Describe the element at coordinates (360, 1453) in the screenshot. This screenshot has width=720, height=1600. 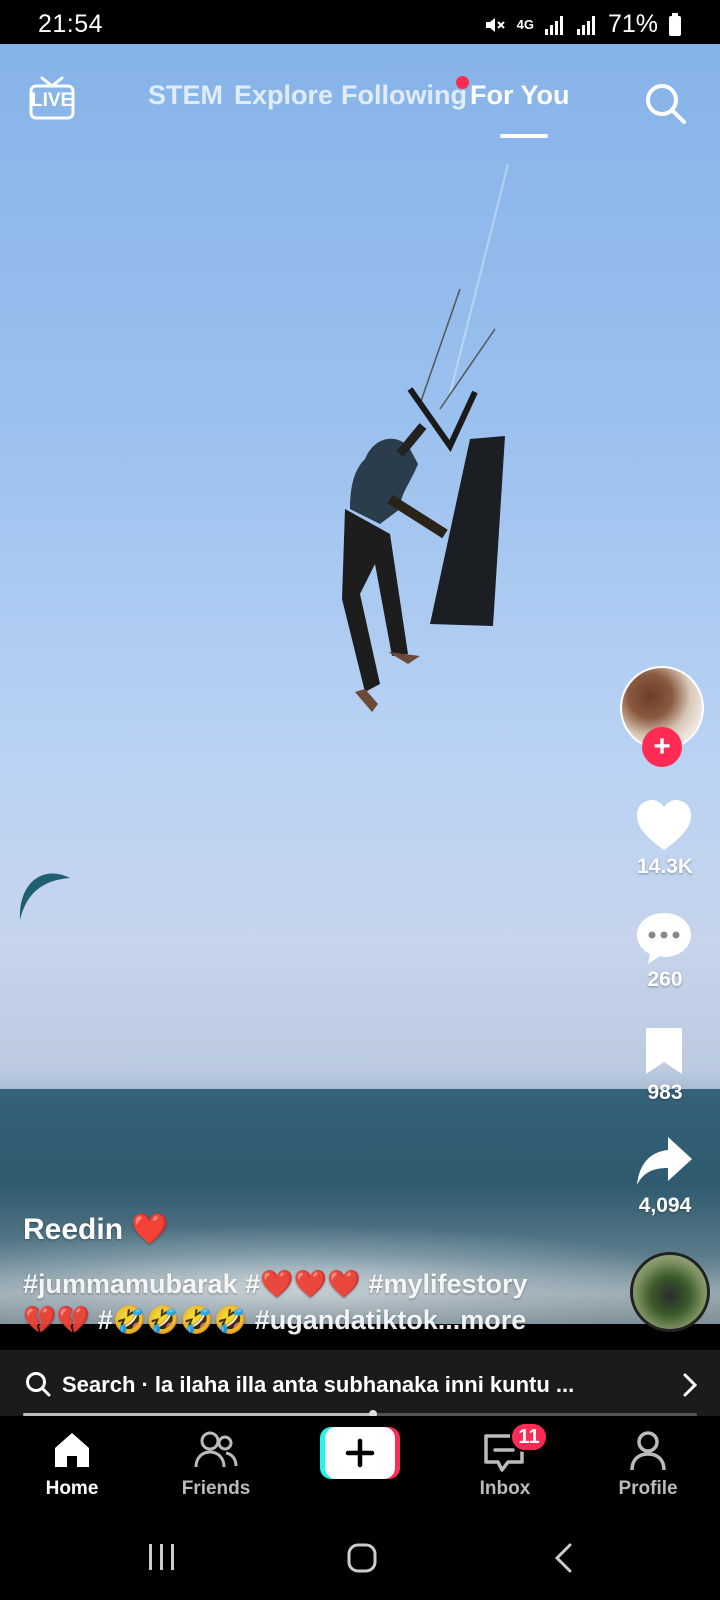
I see `create-button` at that location.